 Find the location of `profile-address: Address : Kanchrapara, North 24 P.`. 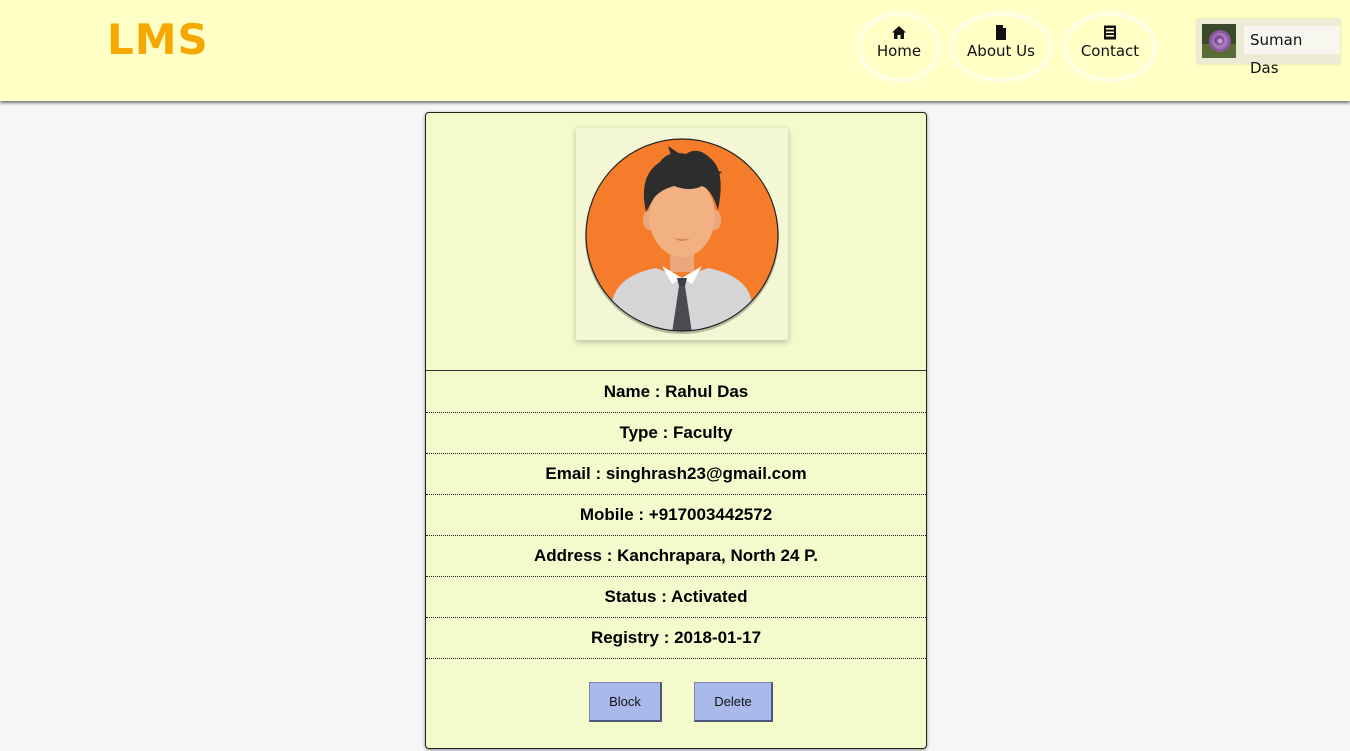

profile-address: Address : Kanchrapara, North 24 P. is located at coordinates (676, 556).